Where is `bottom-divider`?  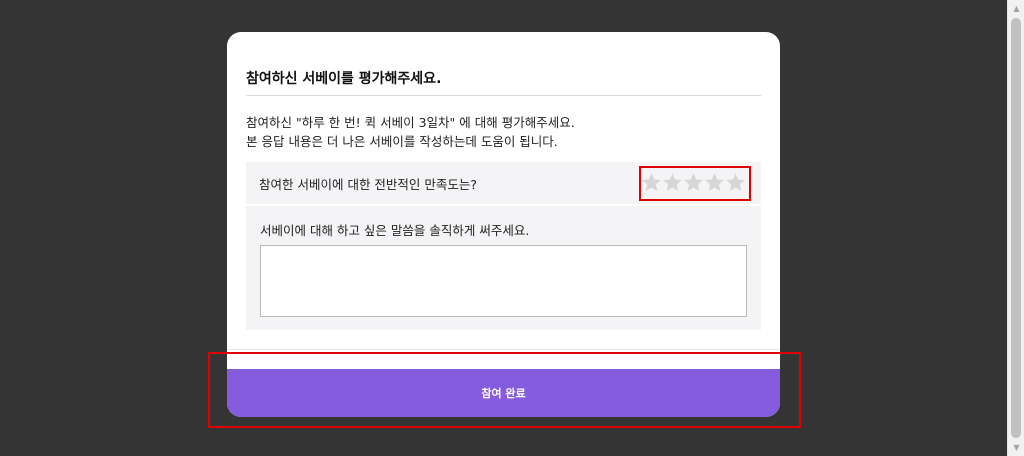 bottom-divider is located at coordinates (503, 349).